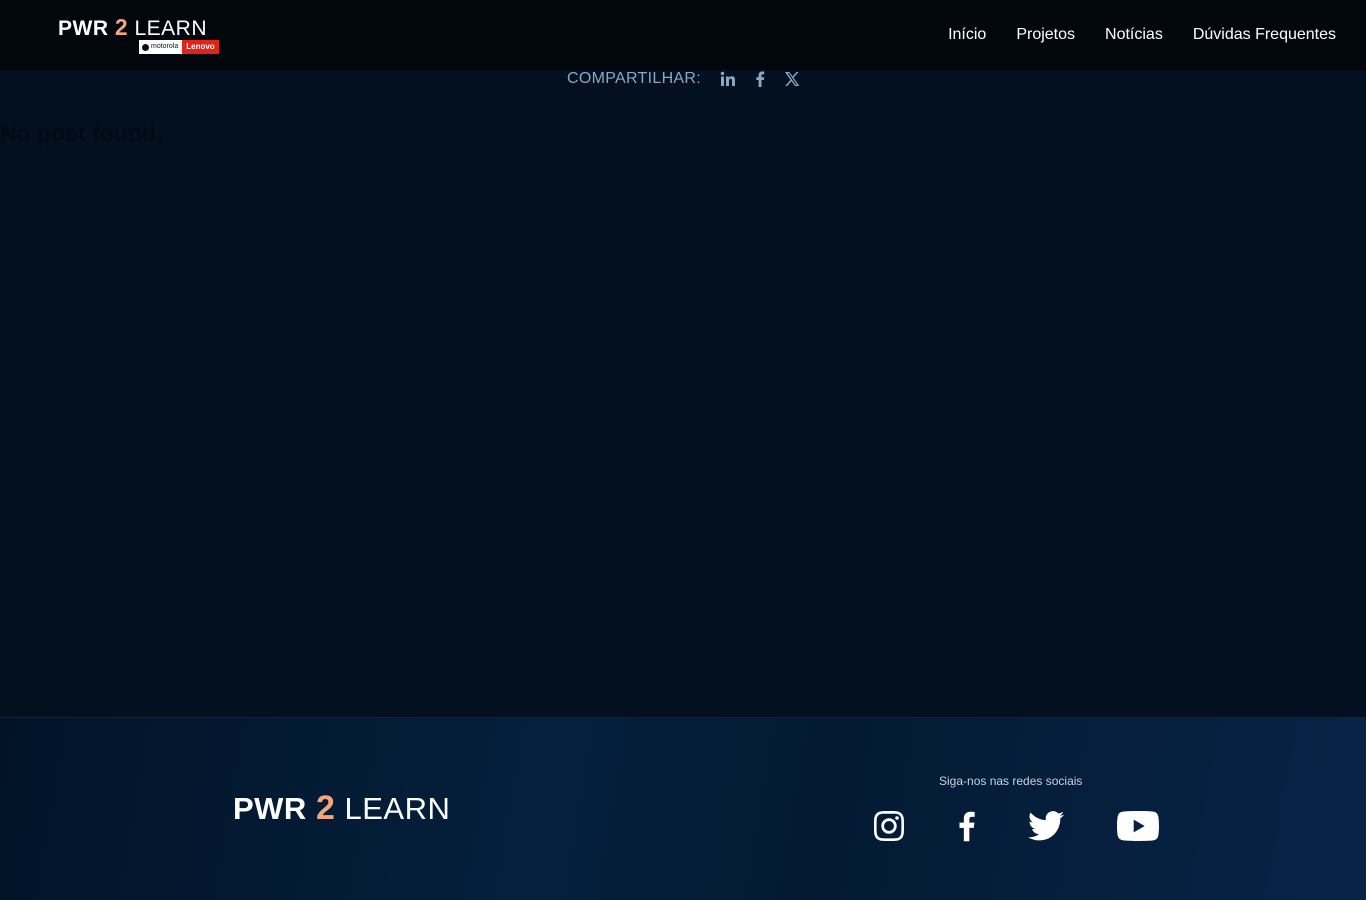  I want to click on sponsor-badge: motorola Lenovo, so click(179, 47).